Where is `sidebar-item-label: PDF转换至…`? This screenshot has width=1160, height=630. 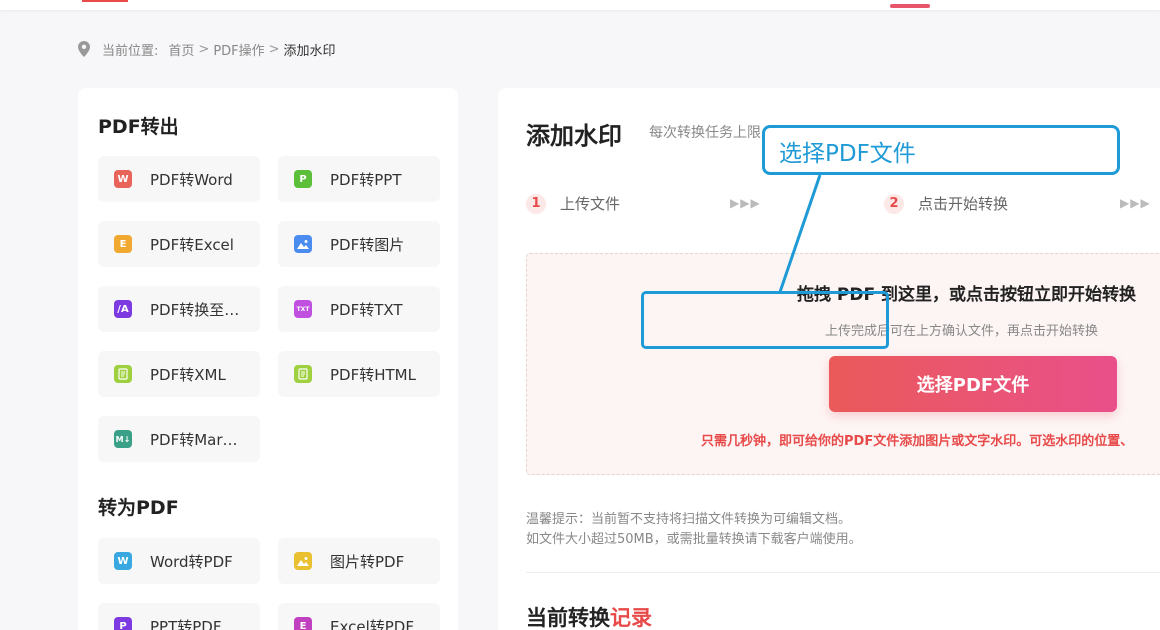 sidebar-item-label: PDF转换至… is located at coordinates (195, 309).